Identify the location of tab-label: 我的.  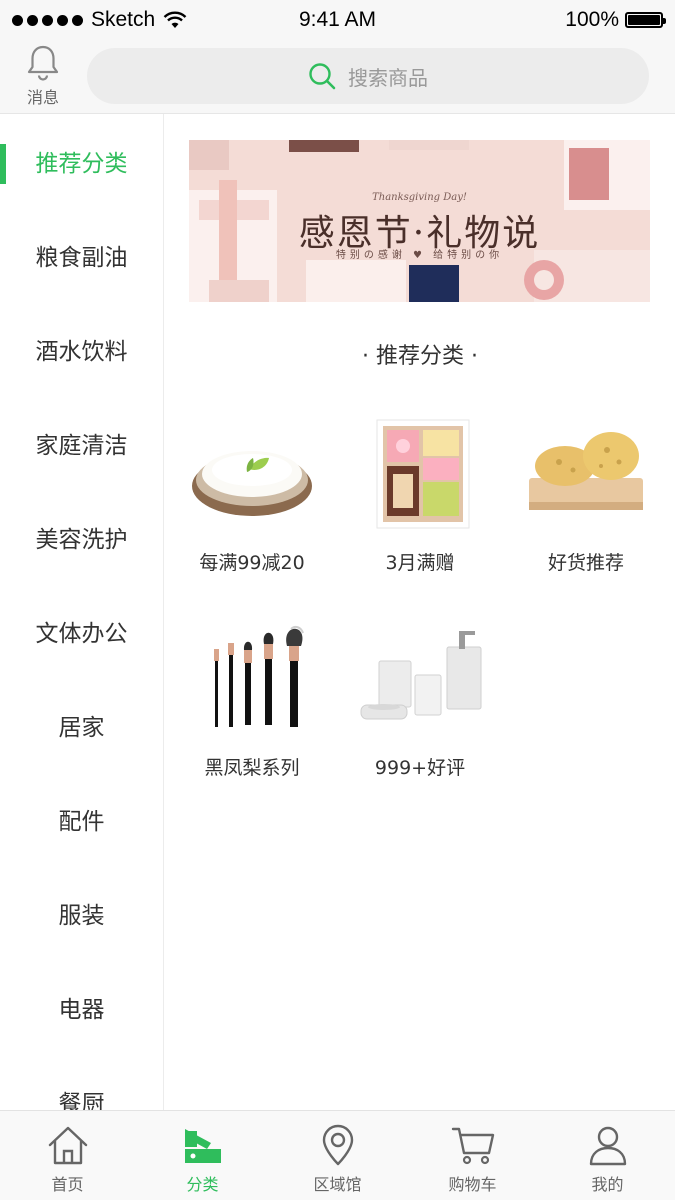
(607, 1184).